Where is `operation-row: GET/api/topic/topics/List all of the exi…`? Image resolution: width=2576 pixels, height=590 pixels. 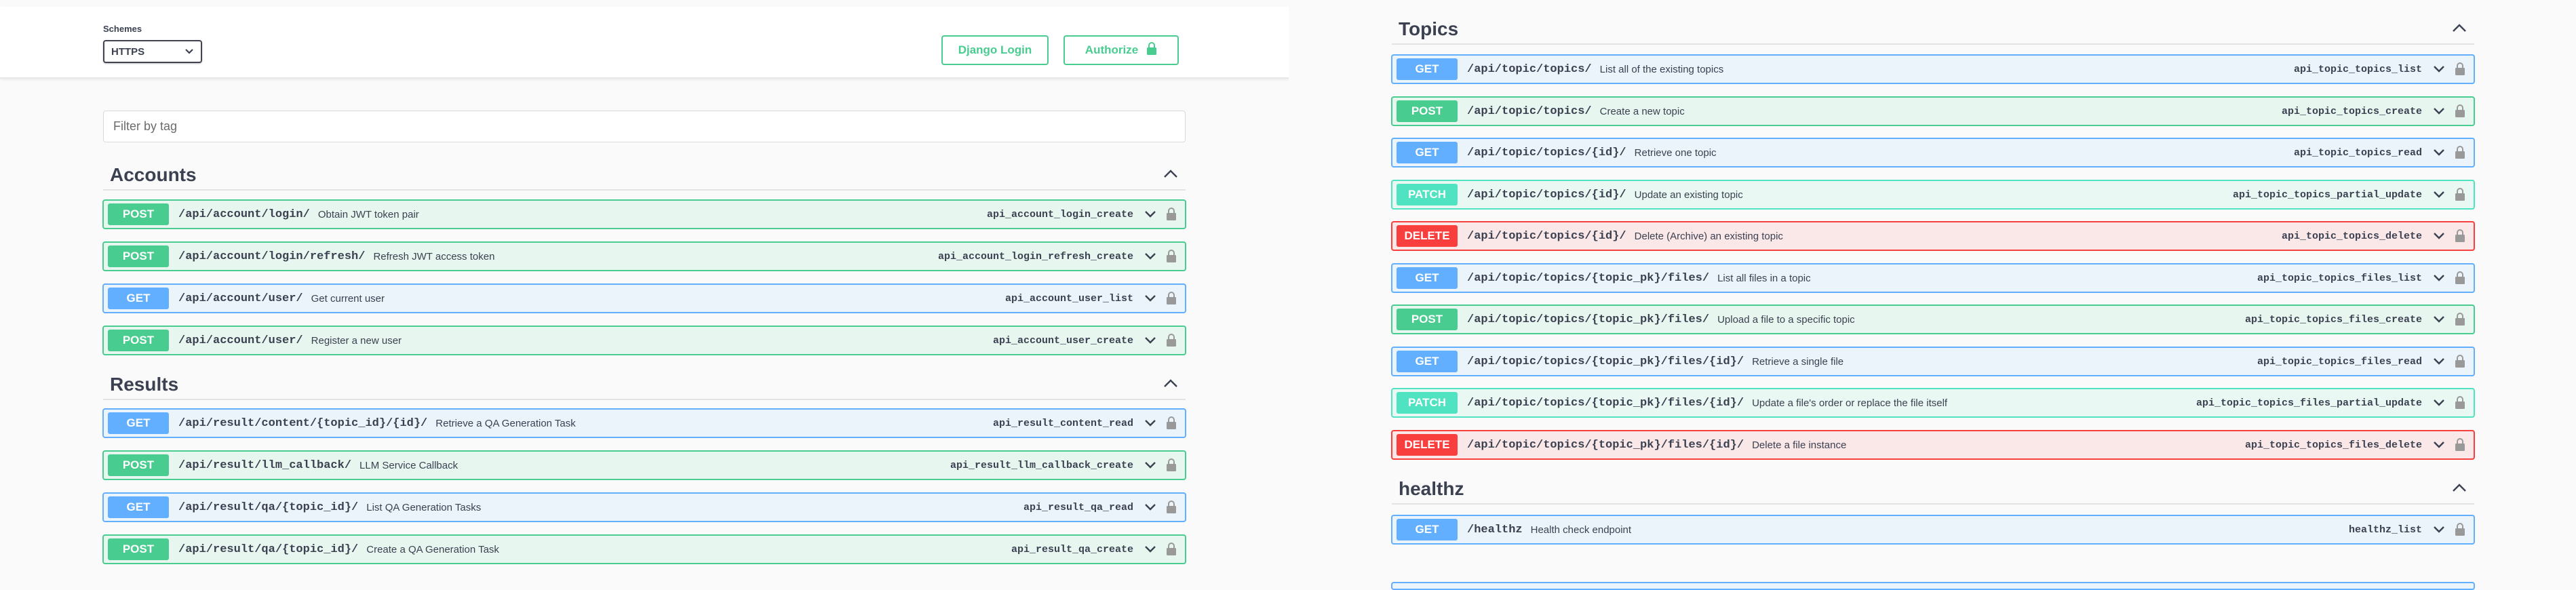 operation-row: GET/api/topic/topics/List all of the exi… is located at coordinates (1933, 69).